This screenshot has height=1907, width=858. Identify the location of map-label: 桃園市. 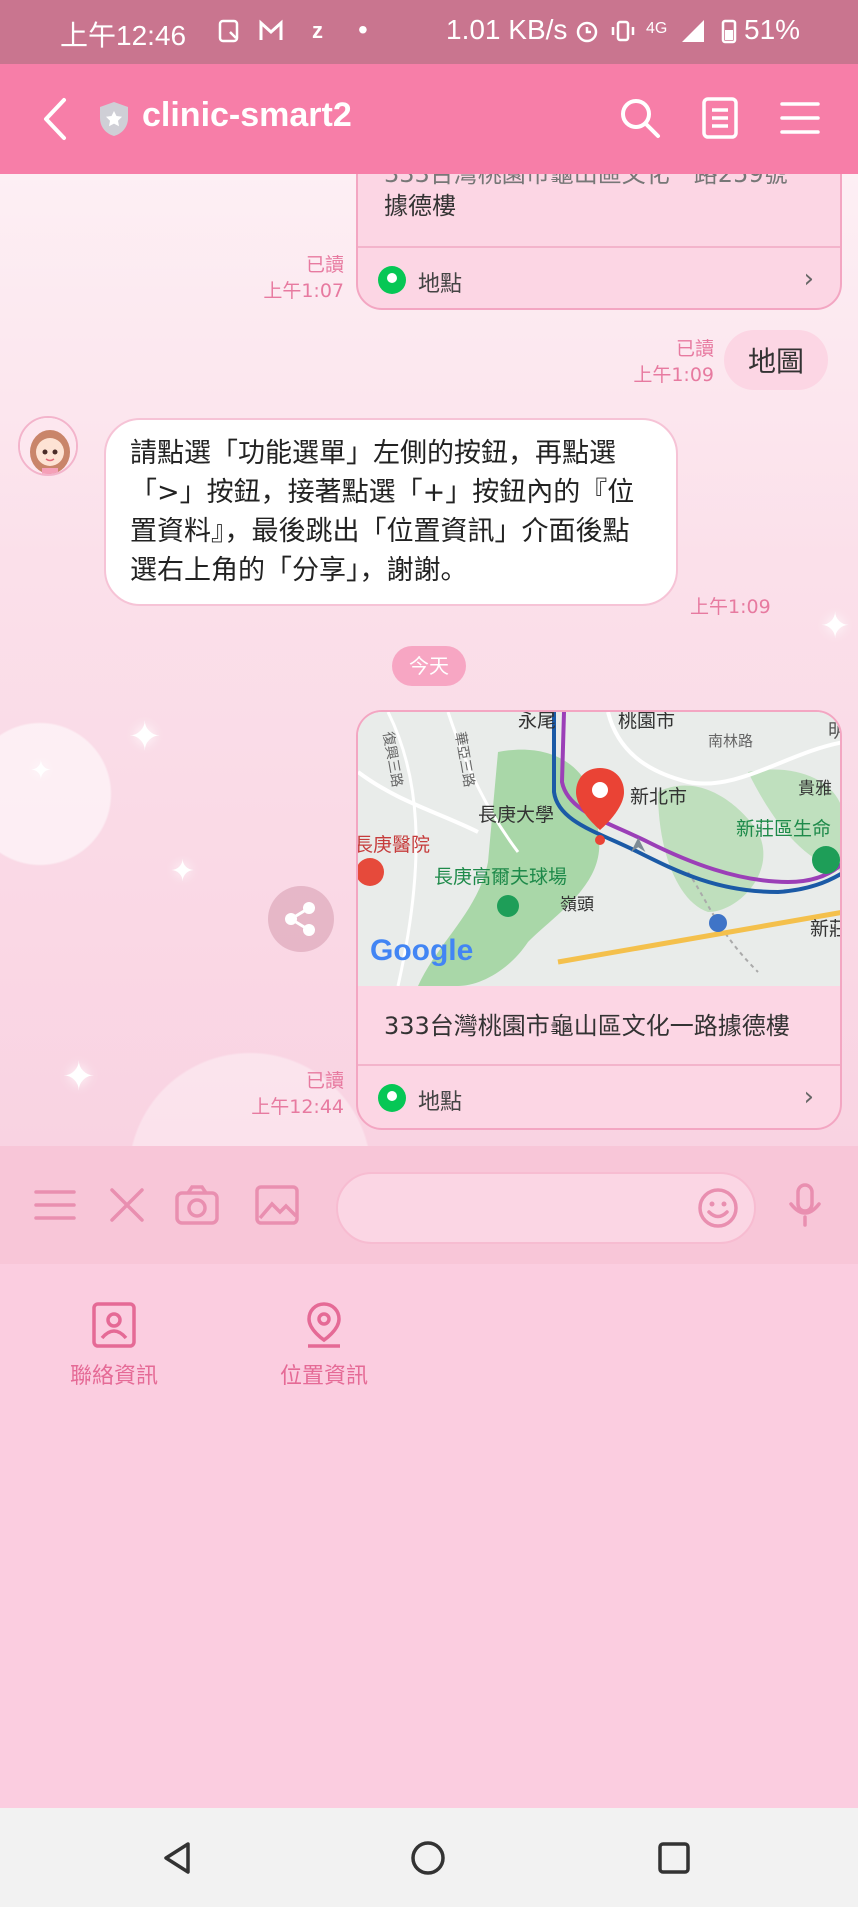
(647, 722).